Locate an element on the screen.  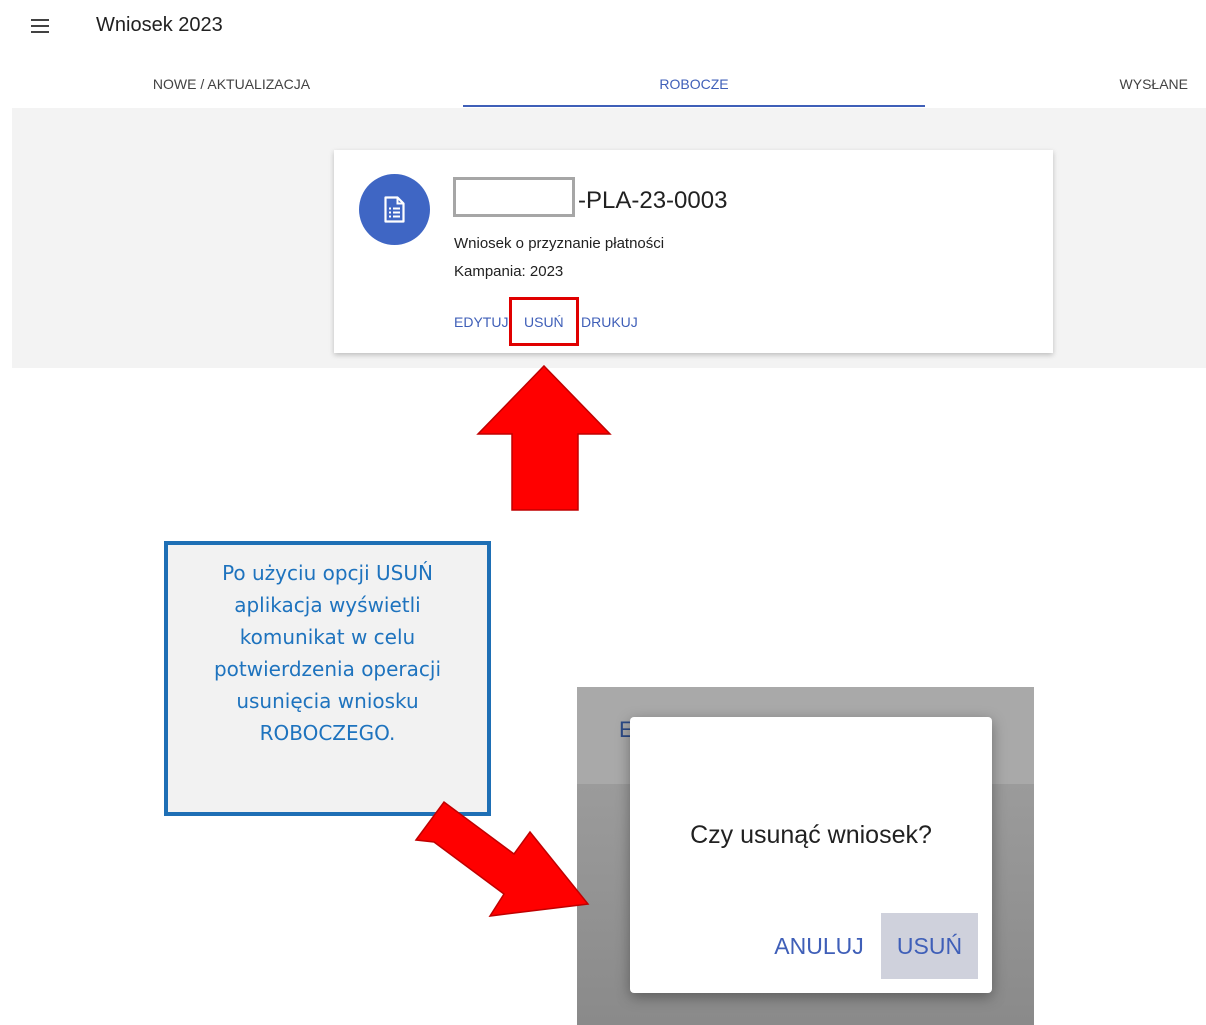
callout-line: potwierdzenia operacji is located at coordinates (327, 669).